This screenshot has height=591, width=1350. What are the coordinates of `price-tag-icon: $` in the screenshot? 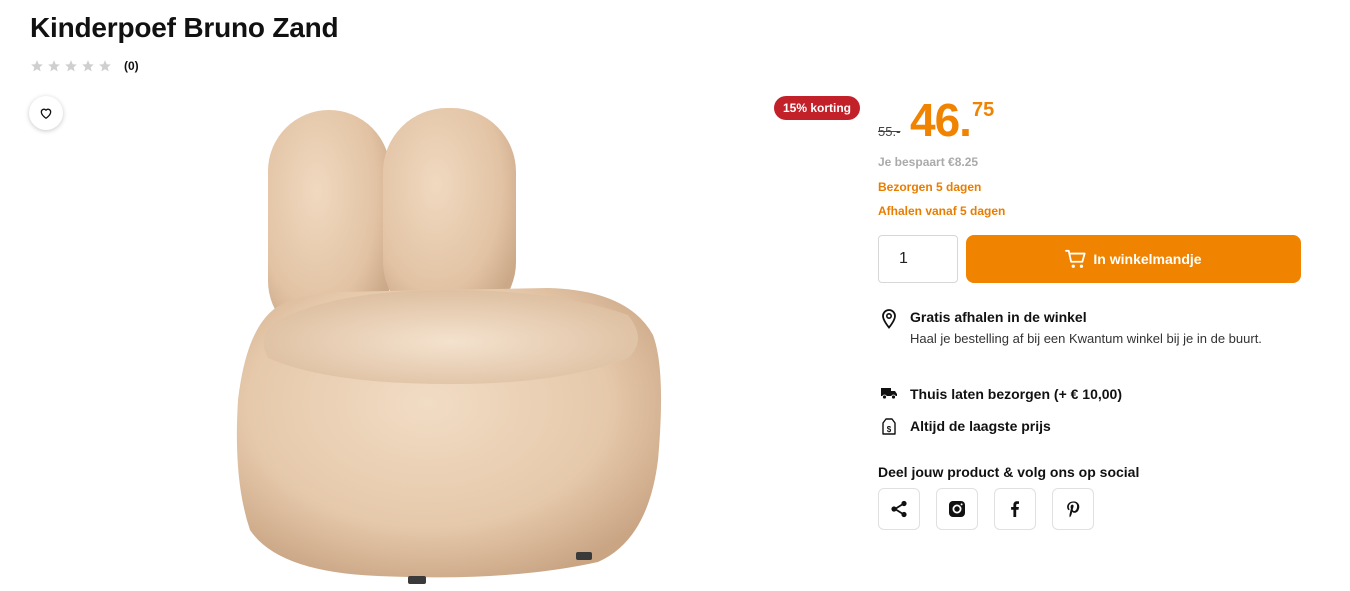 It's located at (889, 427).